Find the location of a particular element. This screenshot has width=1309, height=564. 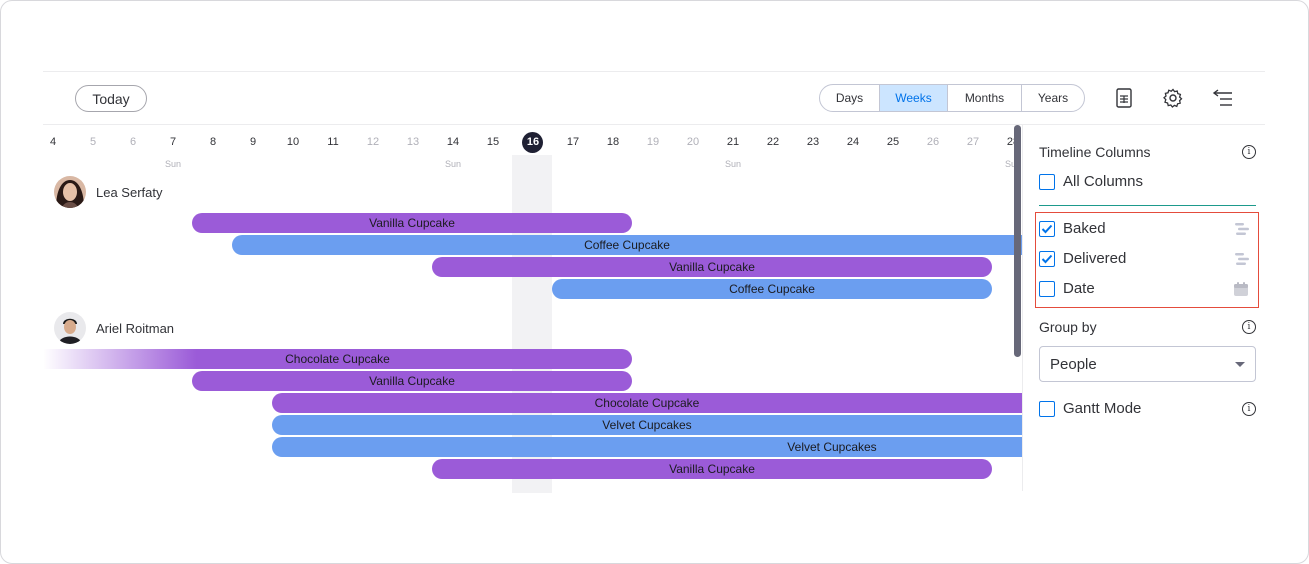

export-sheet-icon is located at coordinates (1124, 98).